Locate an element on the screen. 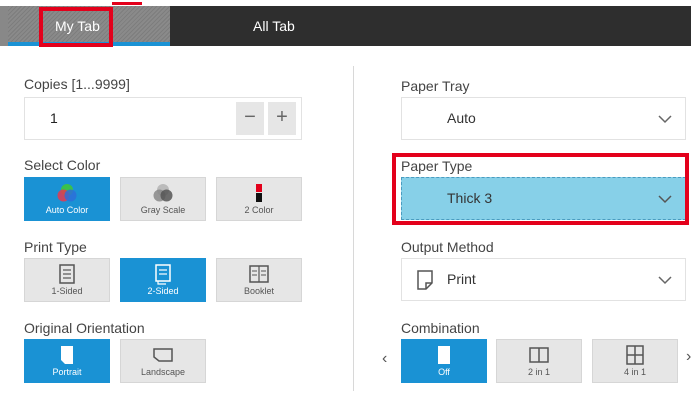 This screenshot has height=394, width=691. combination-off-label: Off is located at coordinates (444, 372).